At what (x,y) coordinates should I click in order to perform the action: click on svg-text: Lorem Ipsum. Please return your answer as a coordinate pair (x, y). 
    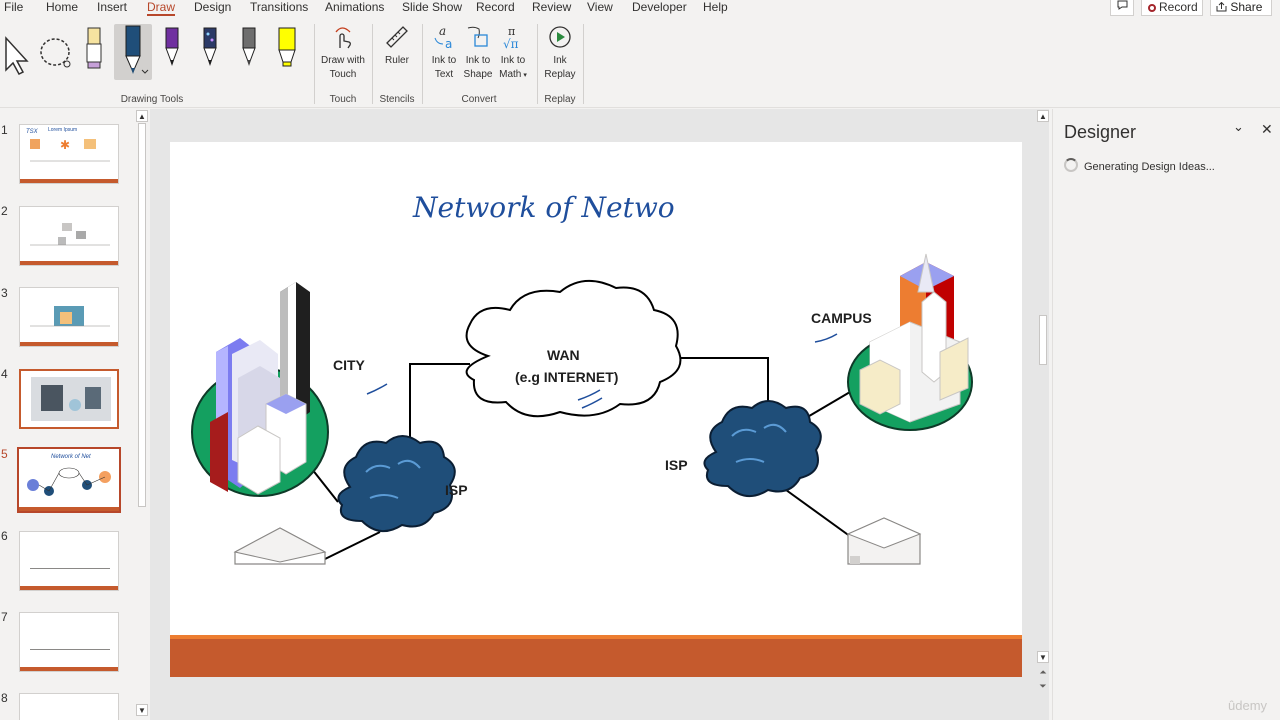
    Looking at the image, I should click on (62, 130).